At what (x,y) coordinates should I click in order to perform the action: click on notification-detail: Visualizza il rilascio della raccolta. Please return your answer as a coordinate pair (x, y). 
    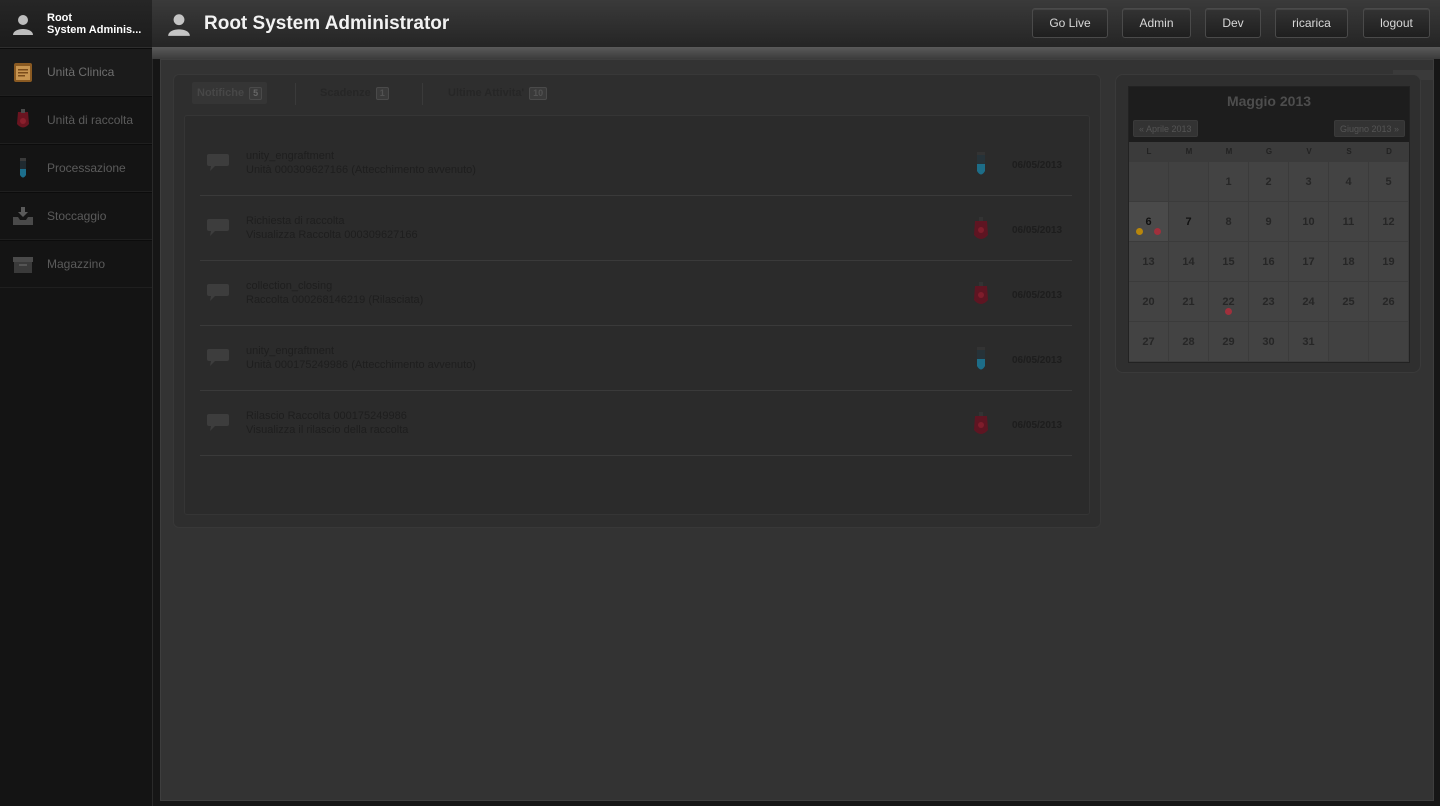
    Looking at the image, I should click on (327, 430).